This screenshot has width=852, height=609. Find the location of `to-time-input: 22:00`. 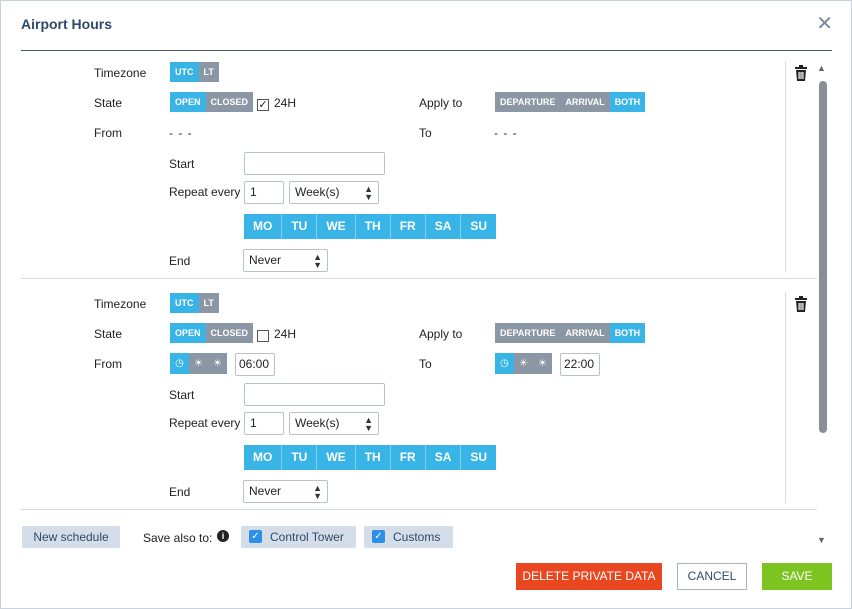

to-time-input: 22:00 is located at coordinates (580, 364).